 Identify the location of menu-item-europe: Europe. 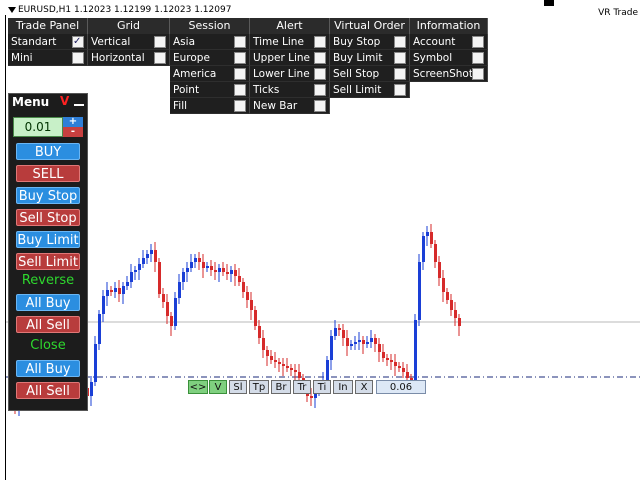
(210, 58).